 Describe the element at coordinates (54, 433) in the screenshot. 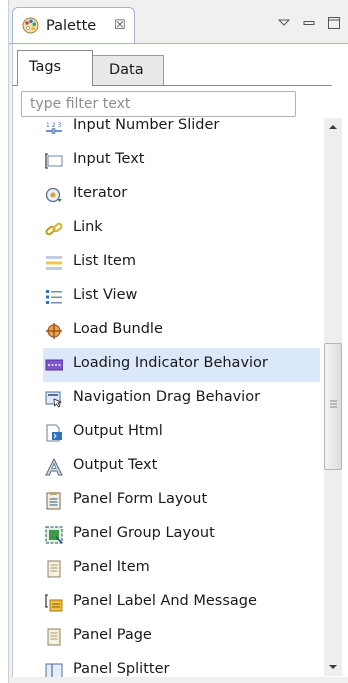

I see `output-html-icon` at that location.